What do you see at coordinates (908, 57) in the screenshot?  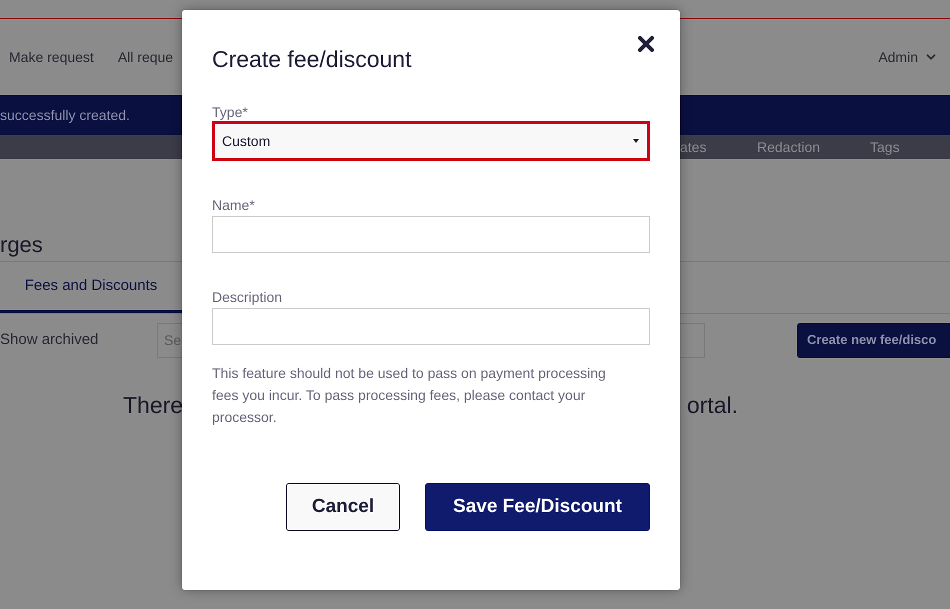 I see `user-menu: Admin` at bounding box center [908, 57].